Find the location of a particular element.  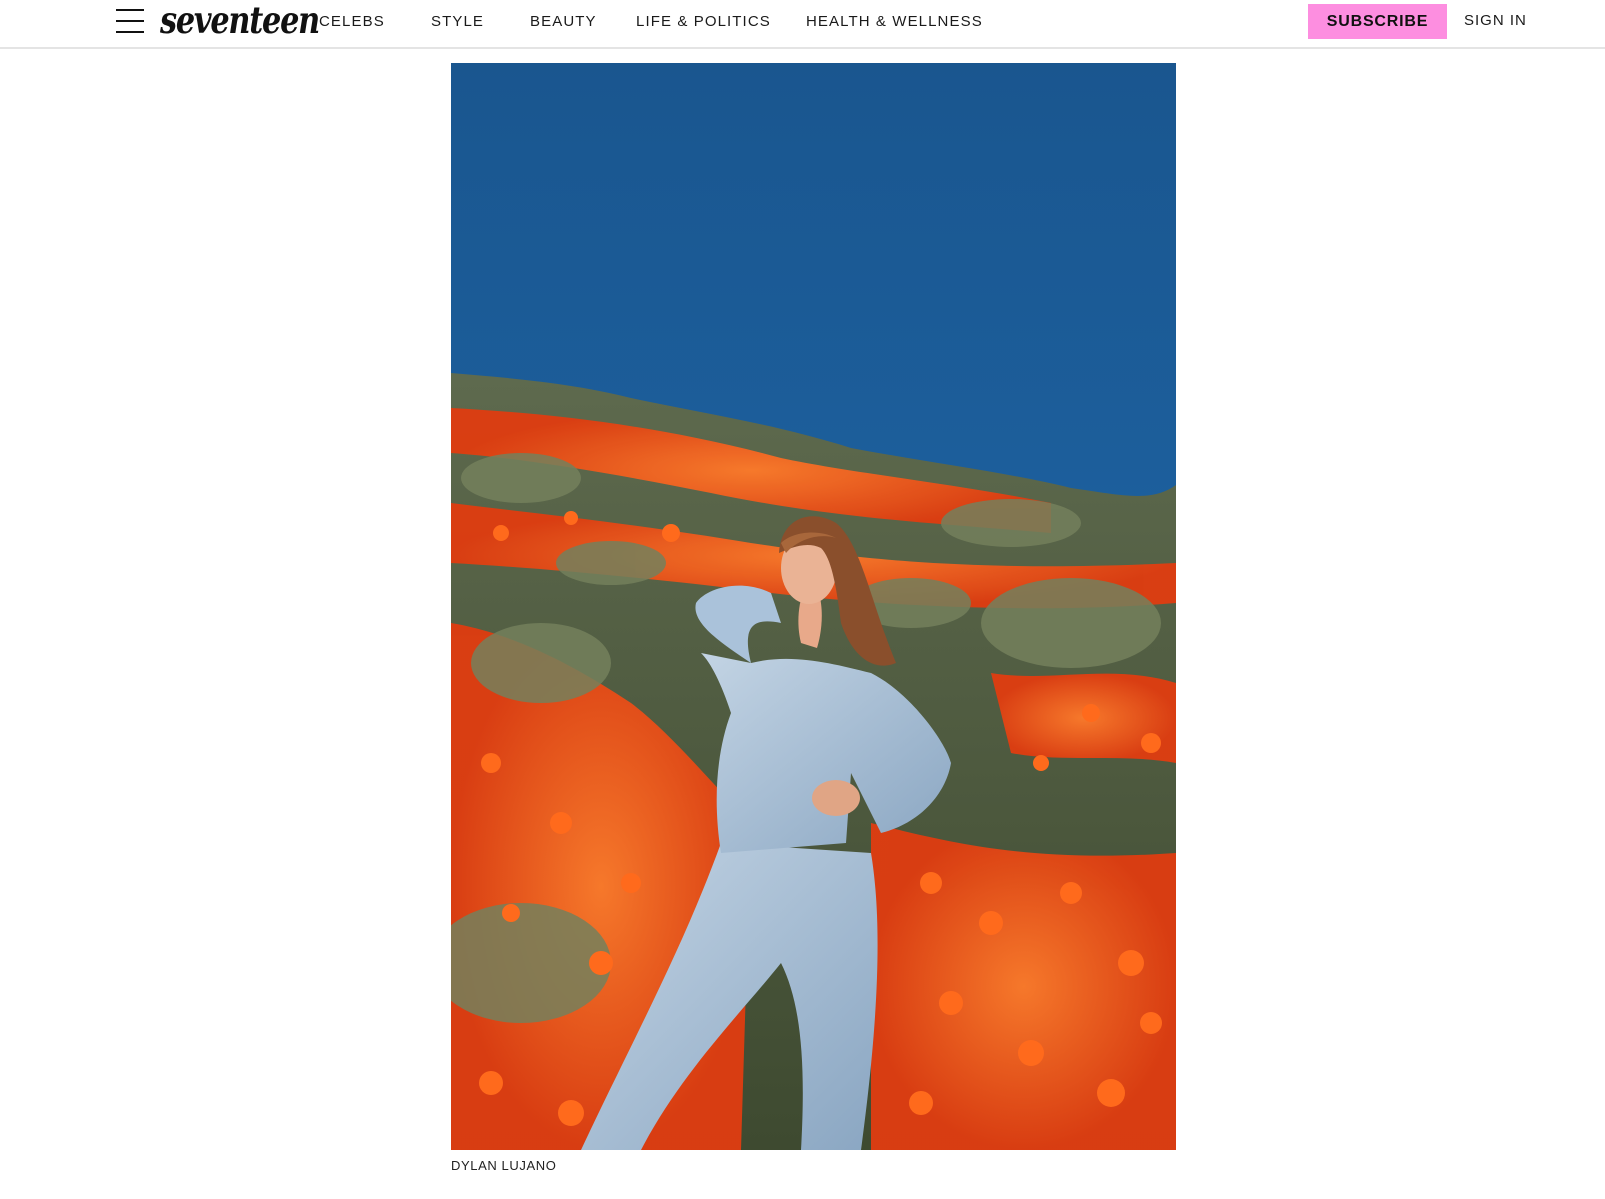

site-logo: seventeen is located at coordinates (240, 21).